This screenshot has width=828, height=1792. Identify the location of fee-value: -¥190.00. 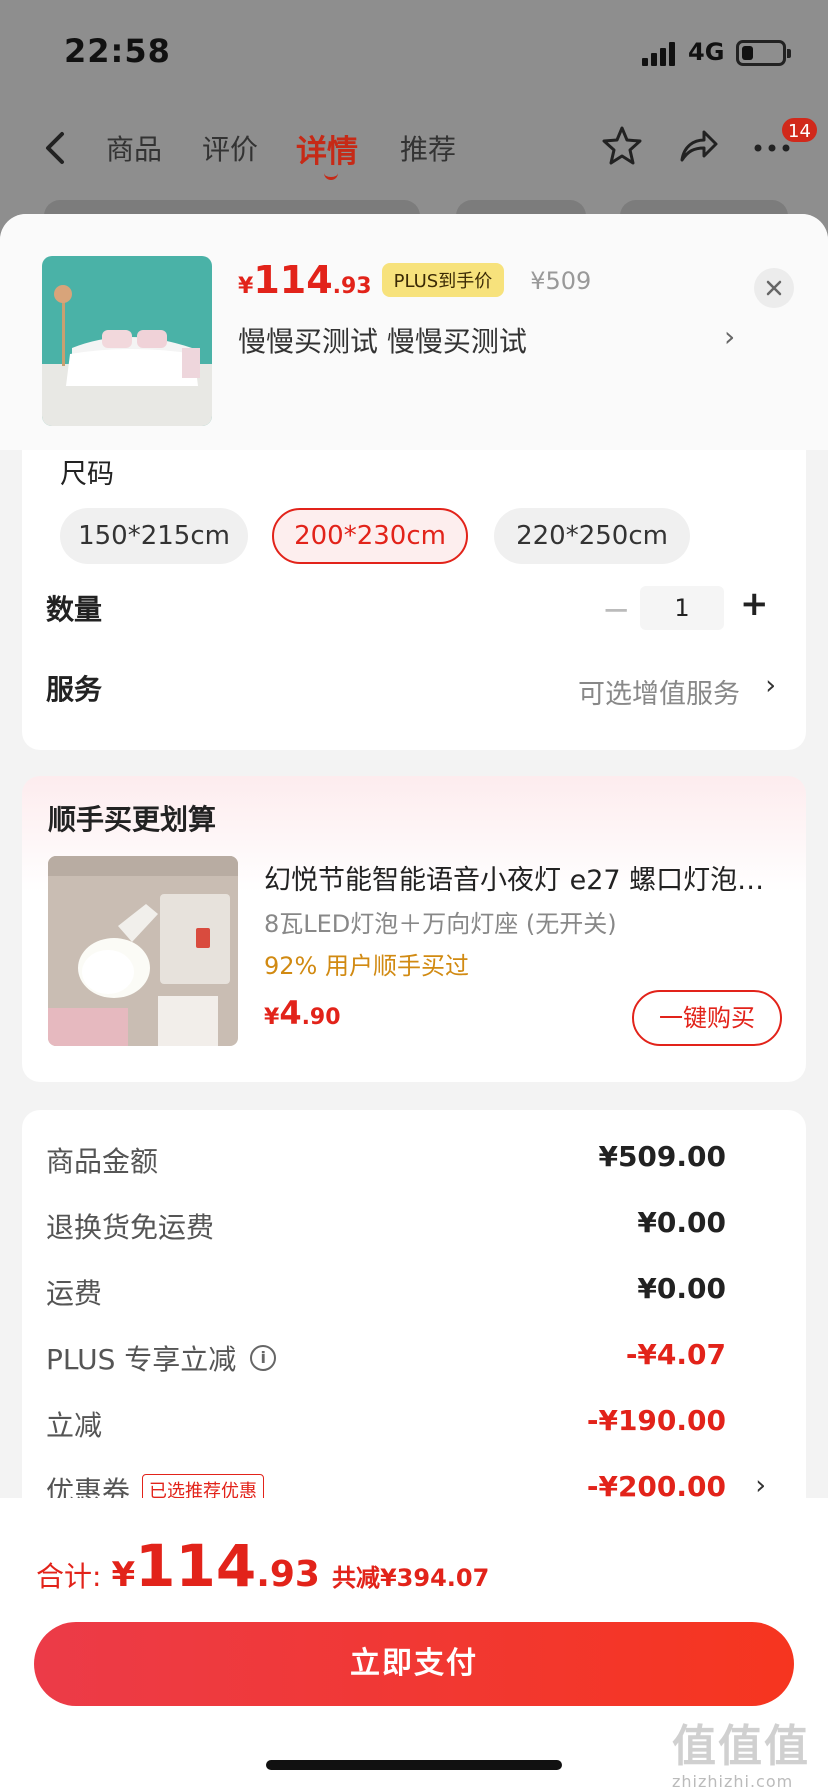
(656, 1420).